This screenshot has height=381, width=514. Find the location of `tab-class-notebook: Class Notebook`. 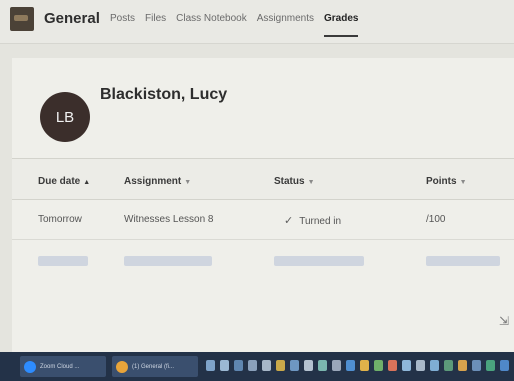

tab-class-notebook: Class Notebook is located at coordinates (211, 18).